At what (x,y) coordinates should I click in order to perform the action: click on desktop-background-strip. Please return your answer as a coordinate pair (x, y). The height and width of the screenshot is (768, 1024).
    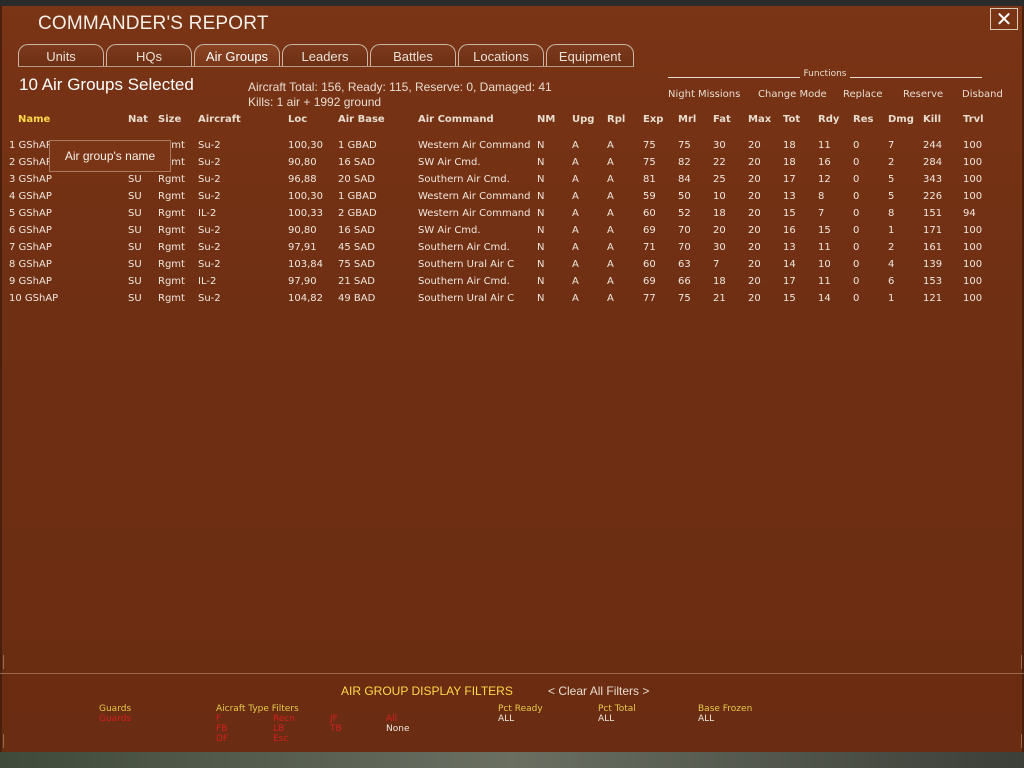
    Looking at the image, I should click on (512, 760).